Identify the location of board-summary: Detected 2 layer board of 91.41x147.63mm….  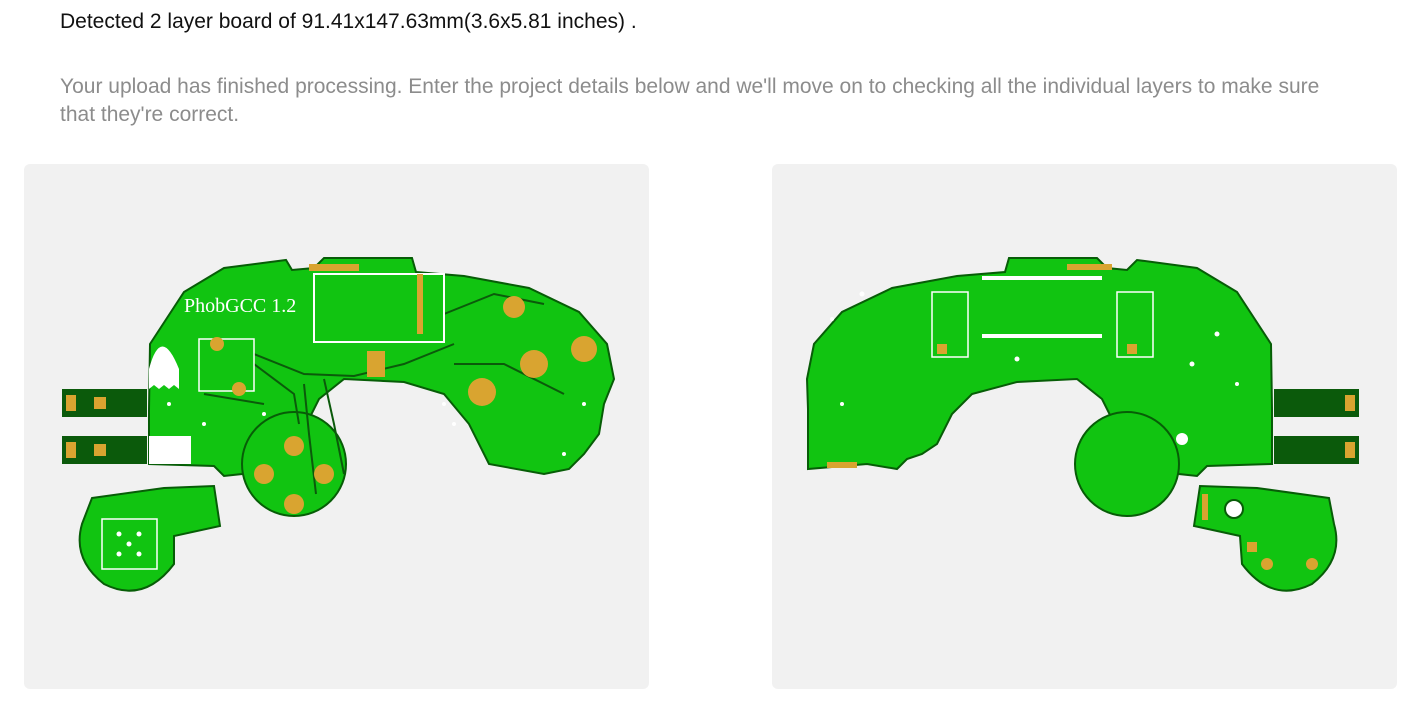
(348, 21).